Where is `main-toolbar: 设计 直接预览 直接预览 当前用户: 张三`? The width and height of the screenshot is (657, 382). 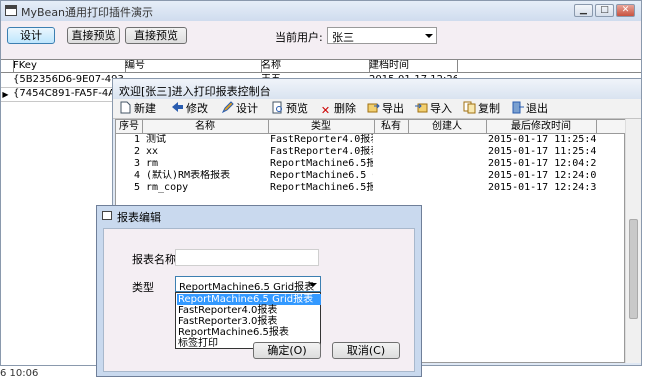 main-toolbar: 设计 直接预览 直接预览 当前用户: 张三 is located at coordinates (321, 41).